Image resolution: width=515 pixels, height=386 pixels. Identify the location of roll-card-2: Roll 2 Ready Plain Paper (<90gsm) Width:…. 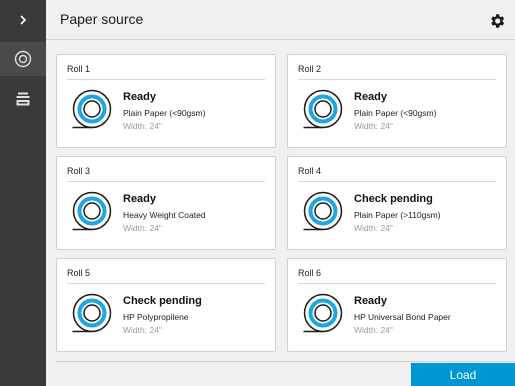
(397, 101).